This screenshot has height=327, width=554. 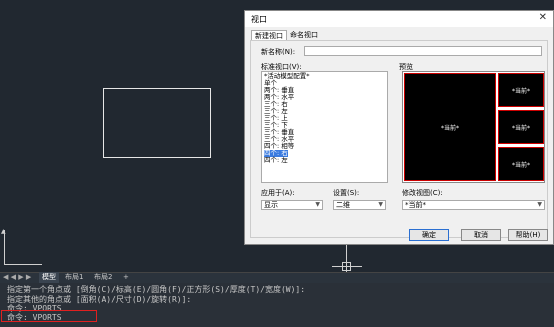 I want to click on tab-add: +, so click(x=126, y=277).